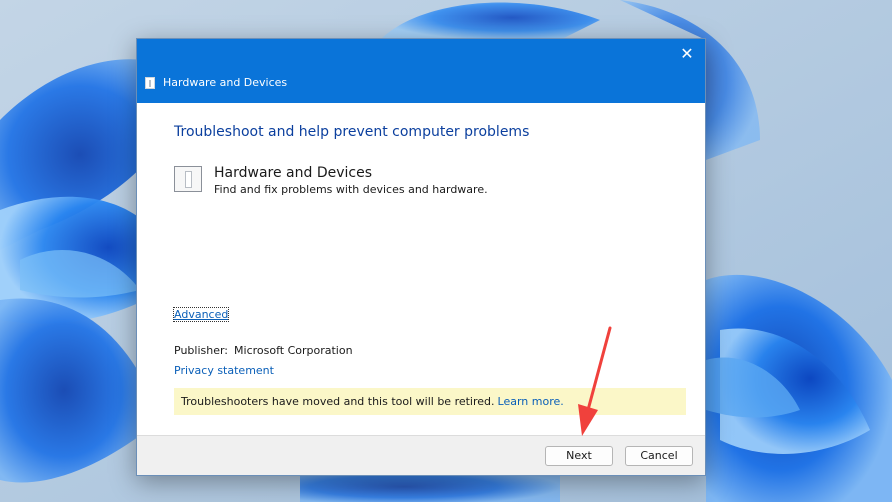  What do you see at coordinates (201, 314) in the screenshot?
I see `advanced-link: Advanced` at bounding box center [201, 314].